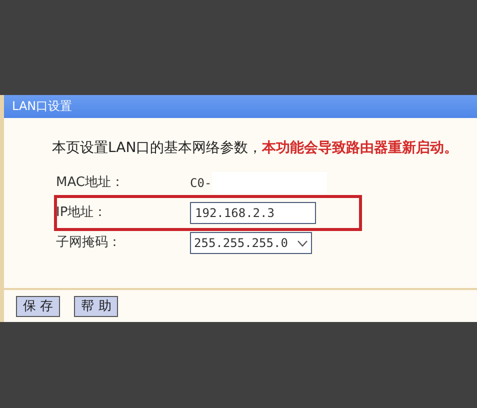  Describe the element at coordinates (251, 243) in the screenshot. I see `subnet-mask-dropdown: 255.255.255.0` at that location.